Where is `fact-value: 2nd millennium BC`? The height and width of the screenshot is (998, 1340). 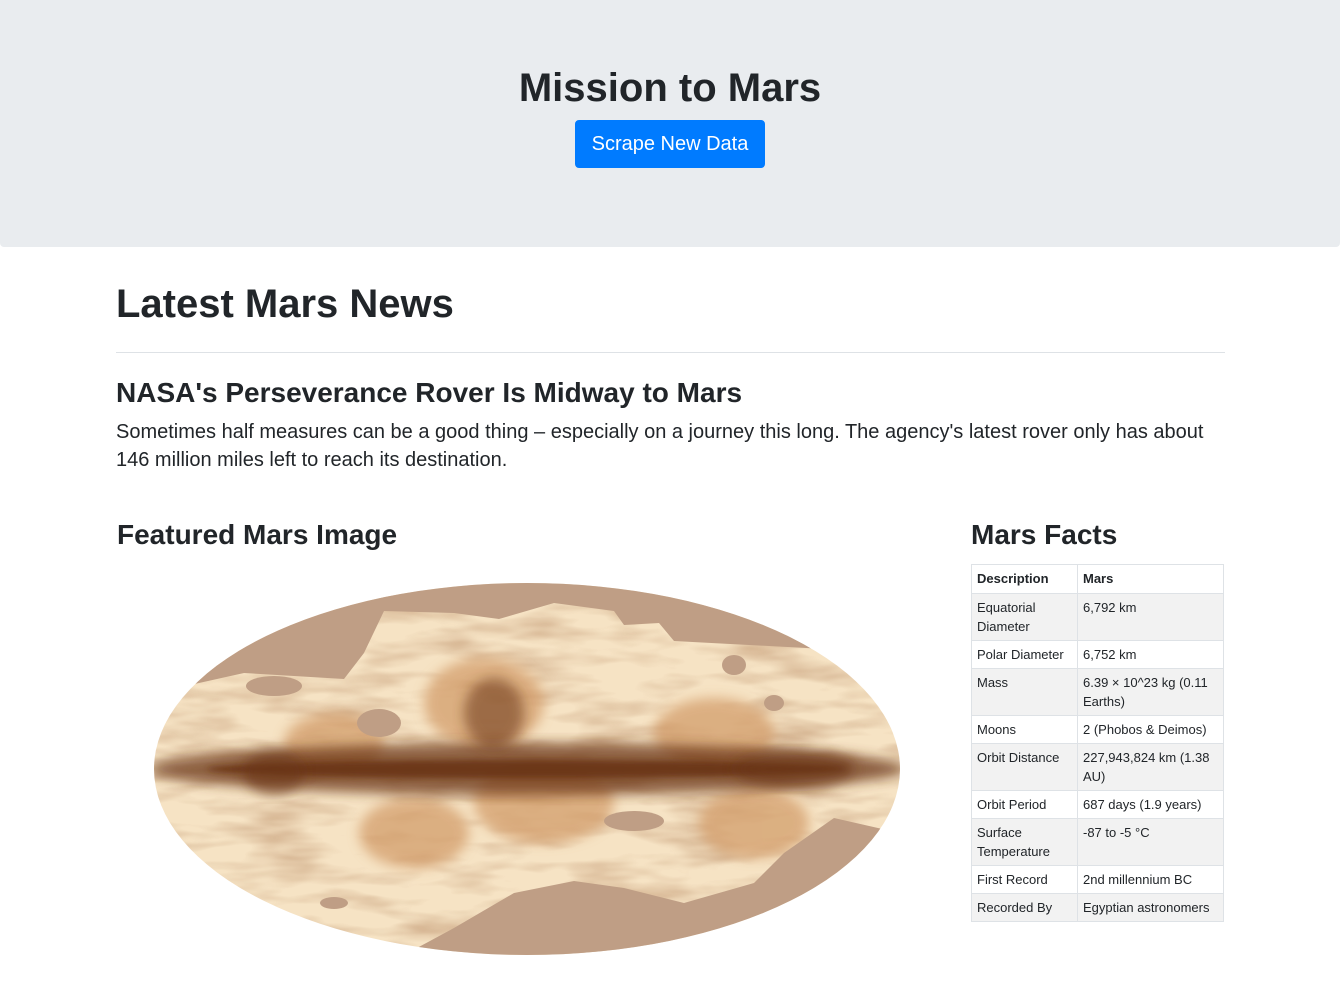
fact-value: 2nd millennium BC is located at coordinates (1150, 879).